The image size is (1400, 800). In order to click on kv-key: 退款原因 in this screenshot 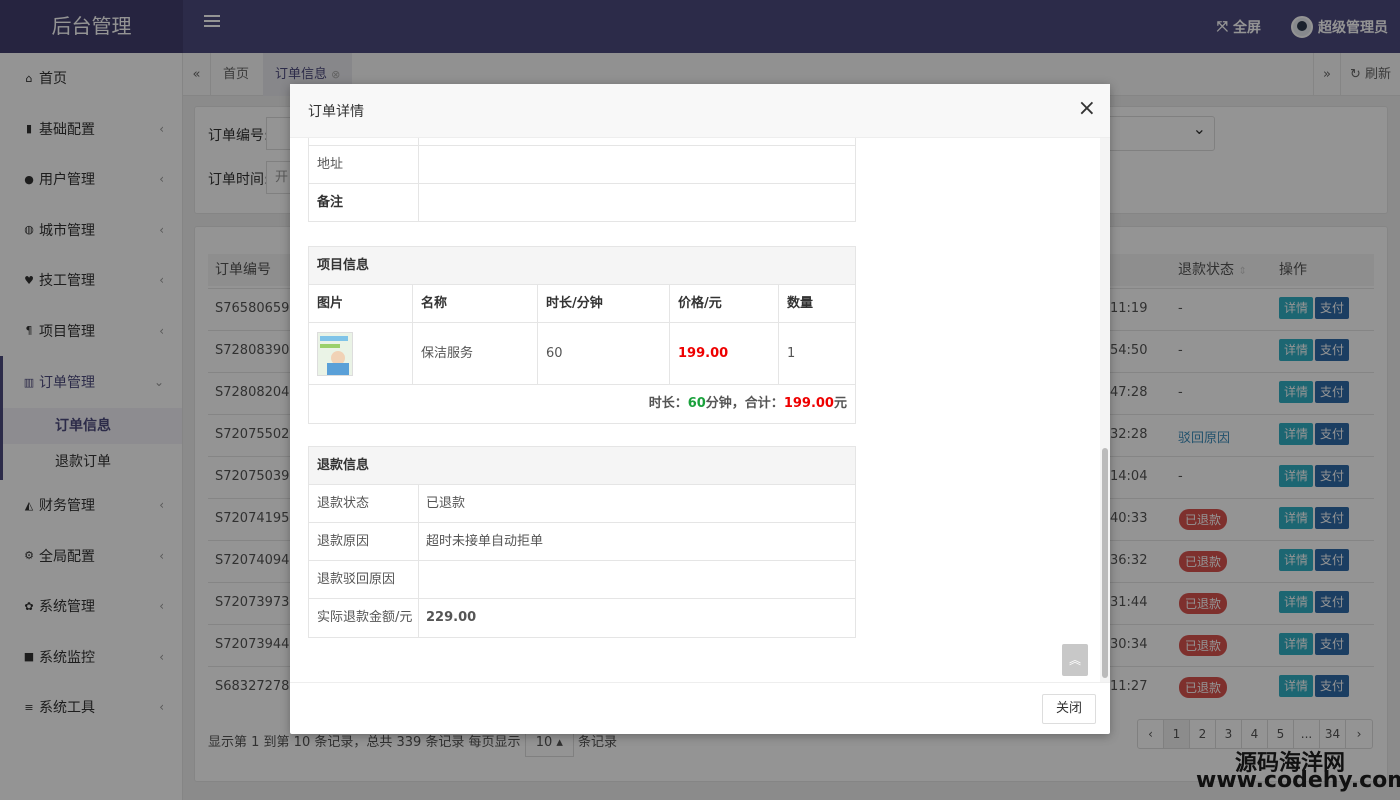, I will do `click(364, 541)`.